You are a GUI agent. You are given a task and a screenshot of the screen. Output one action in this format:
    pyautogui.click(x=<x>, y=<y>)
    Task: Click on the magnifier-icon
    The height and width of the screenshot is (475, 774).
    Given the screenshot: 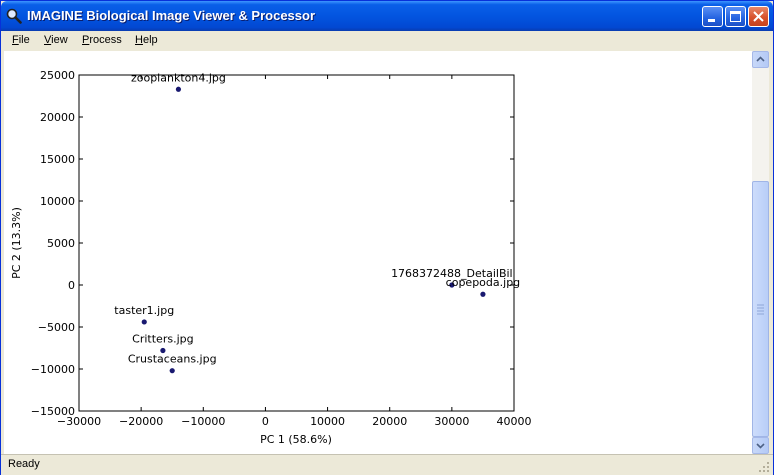 What is the action you would take?
    pyautogui.click(x=14, y=16)
    